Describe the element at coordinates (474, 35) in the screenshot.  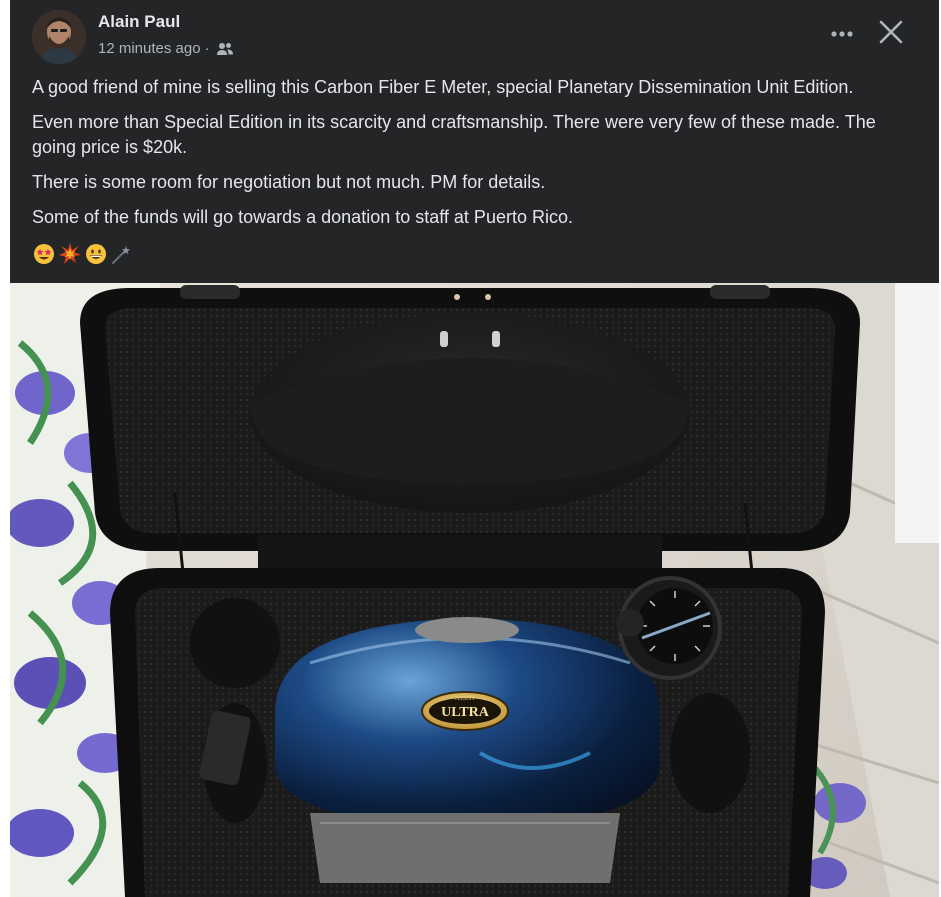
I see `post-header: Alain Paul 12 minutes ago ·` at that location.